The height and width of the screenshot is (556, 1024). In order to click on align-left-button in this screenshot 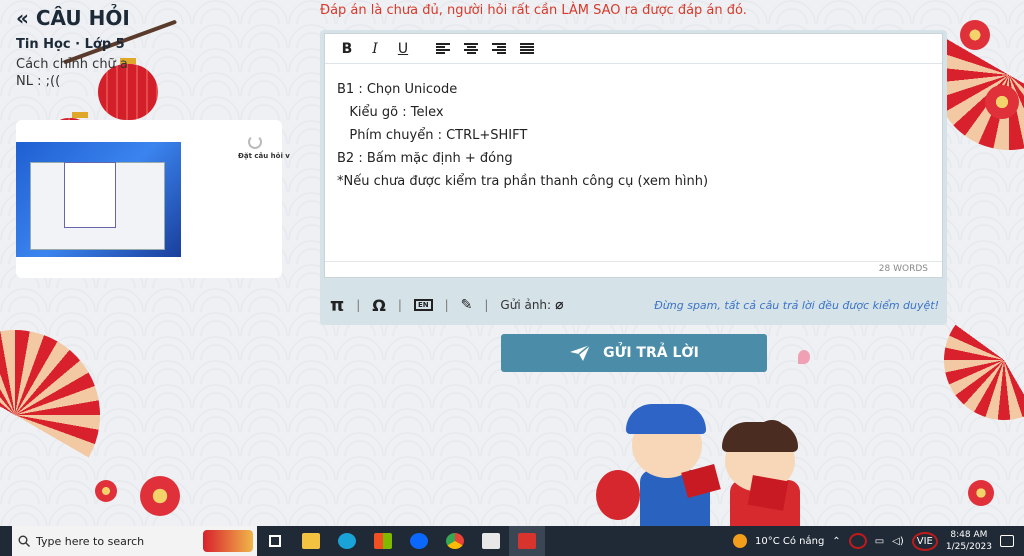, I will do `click(443, 49)`.